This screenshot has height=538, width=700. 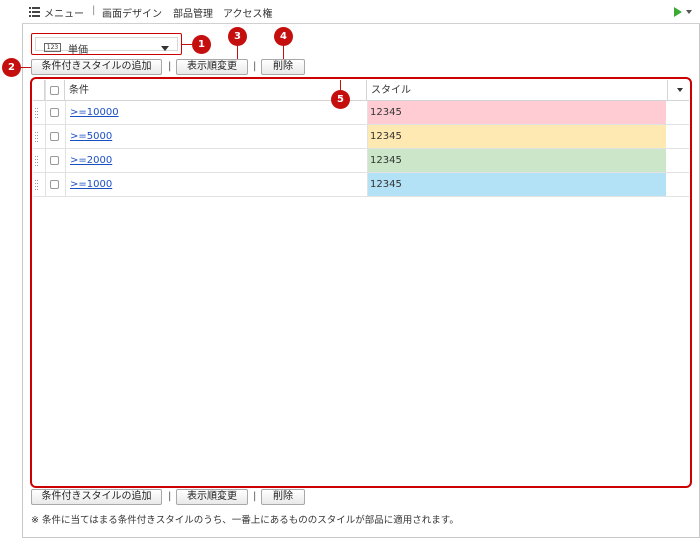 What do you see at coordinates (680, 90) in the screenshot?
I see `column-menu-caret-icon` at bounding box center [680, 90].